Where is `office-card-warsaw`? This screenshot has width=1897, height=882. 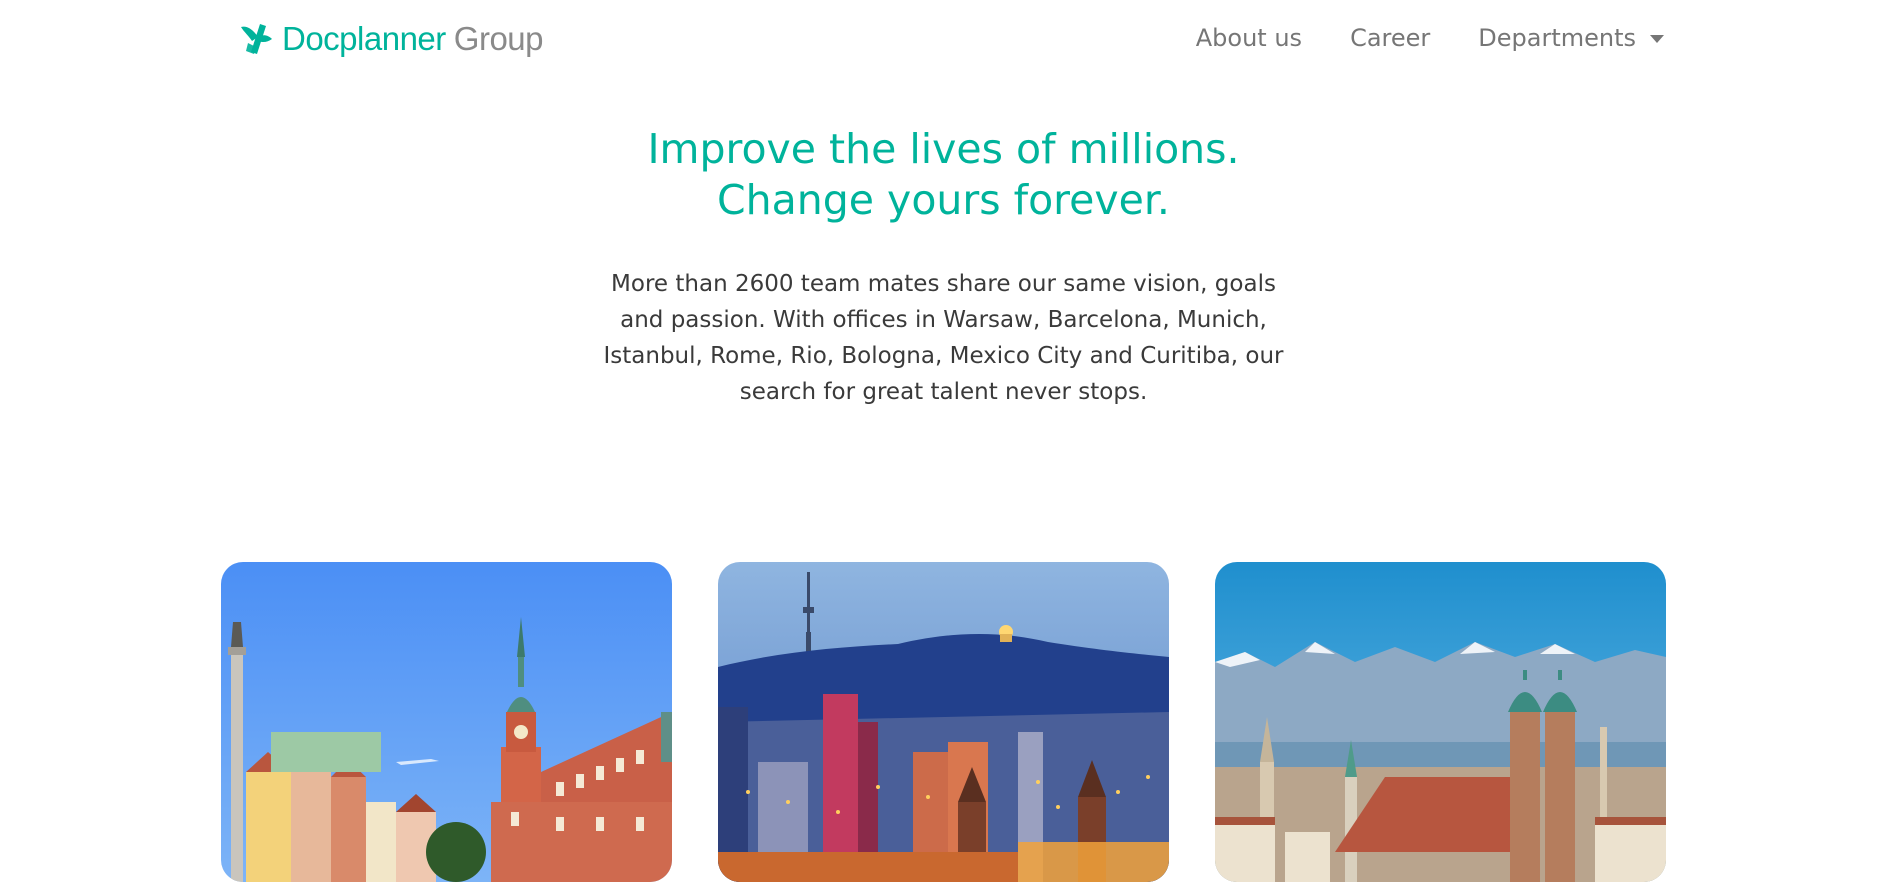
office-card-warsaw is located at coordinates (446, 722).